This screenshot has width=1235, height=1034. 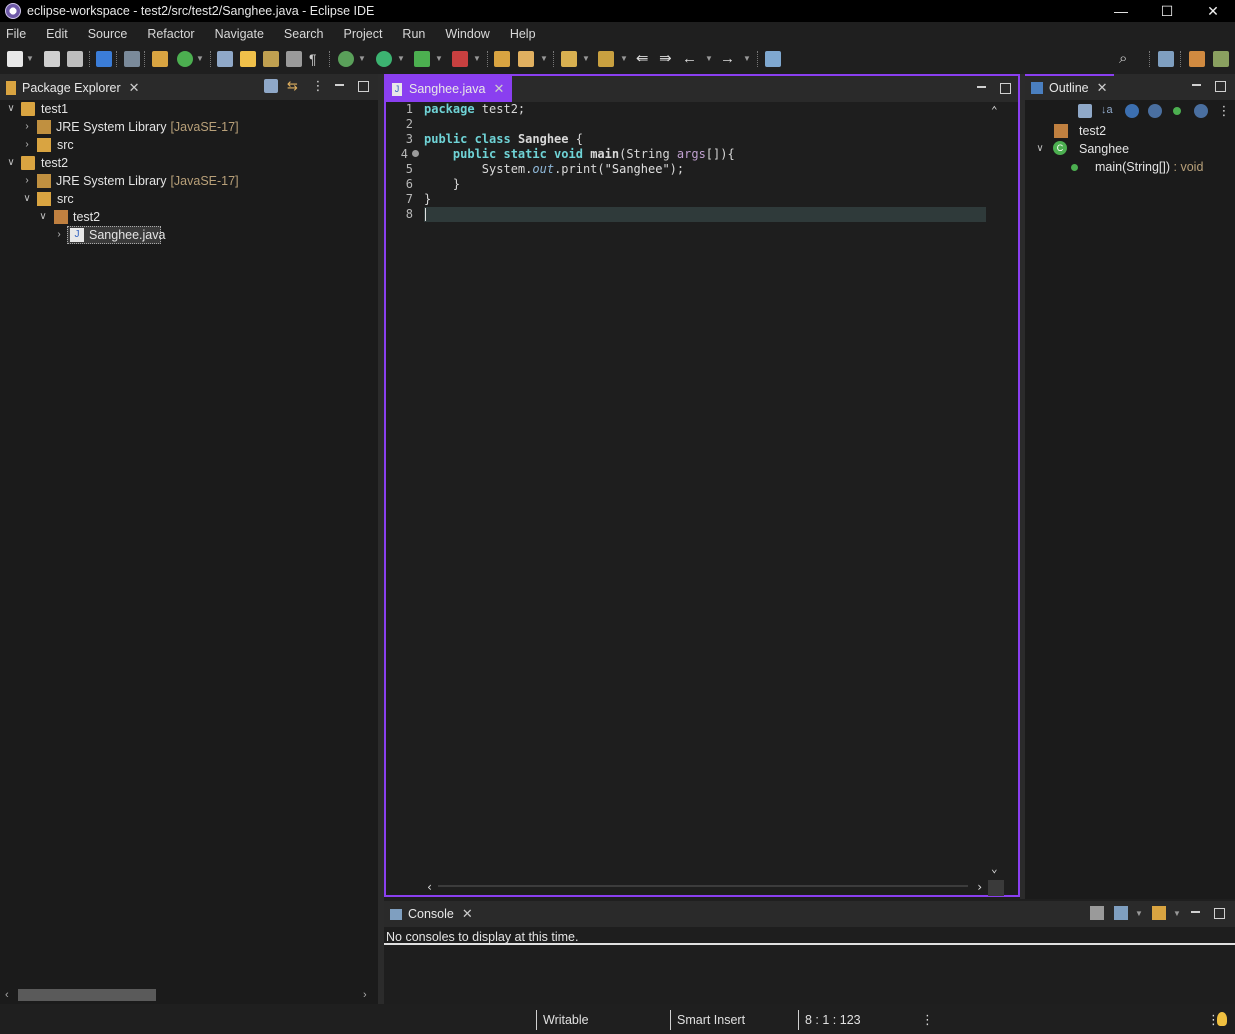 What do you see at coordinates (346, 59) in the screenshot?
I see `debug-icon` at bounding box center [346, 59].